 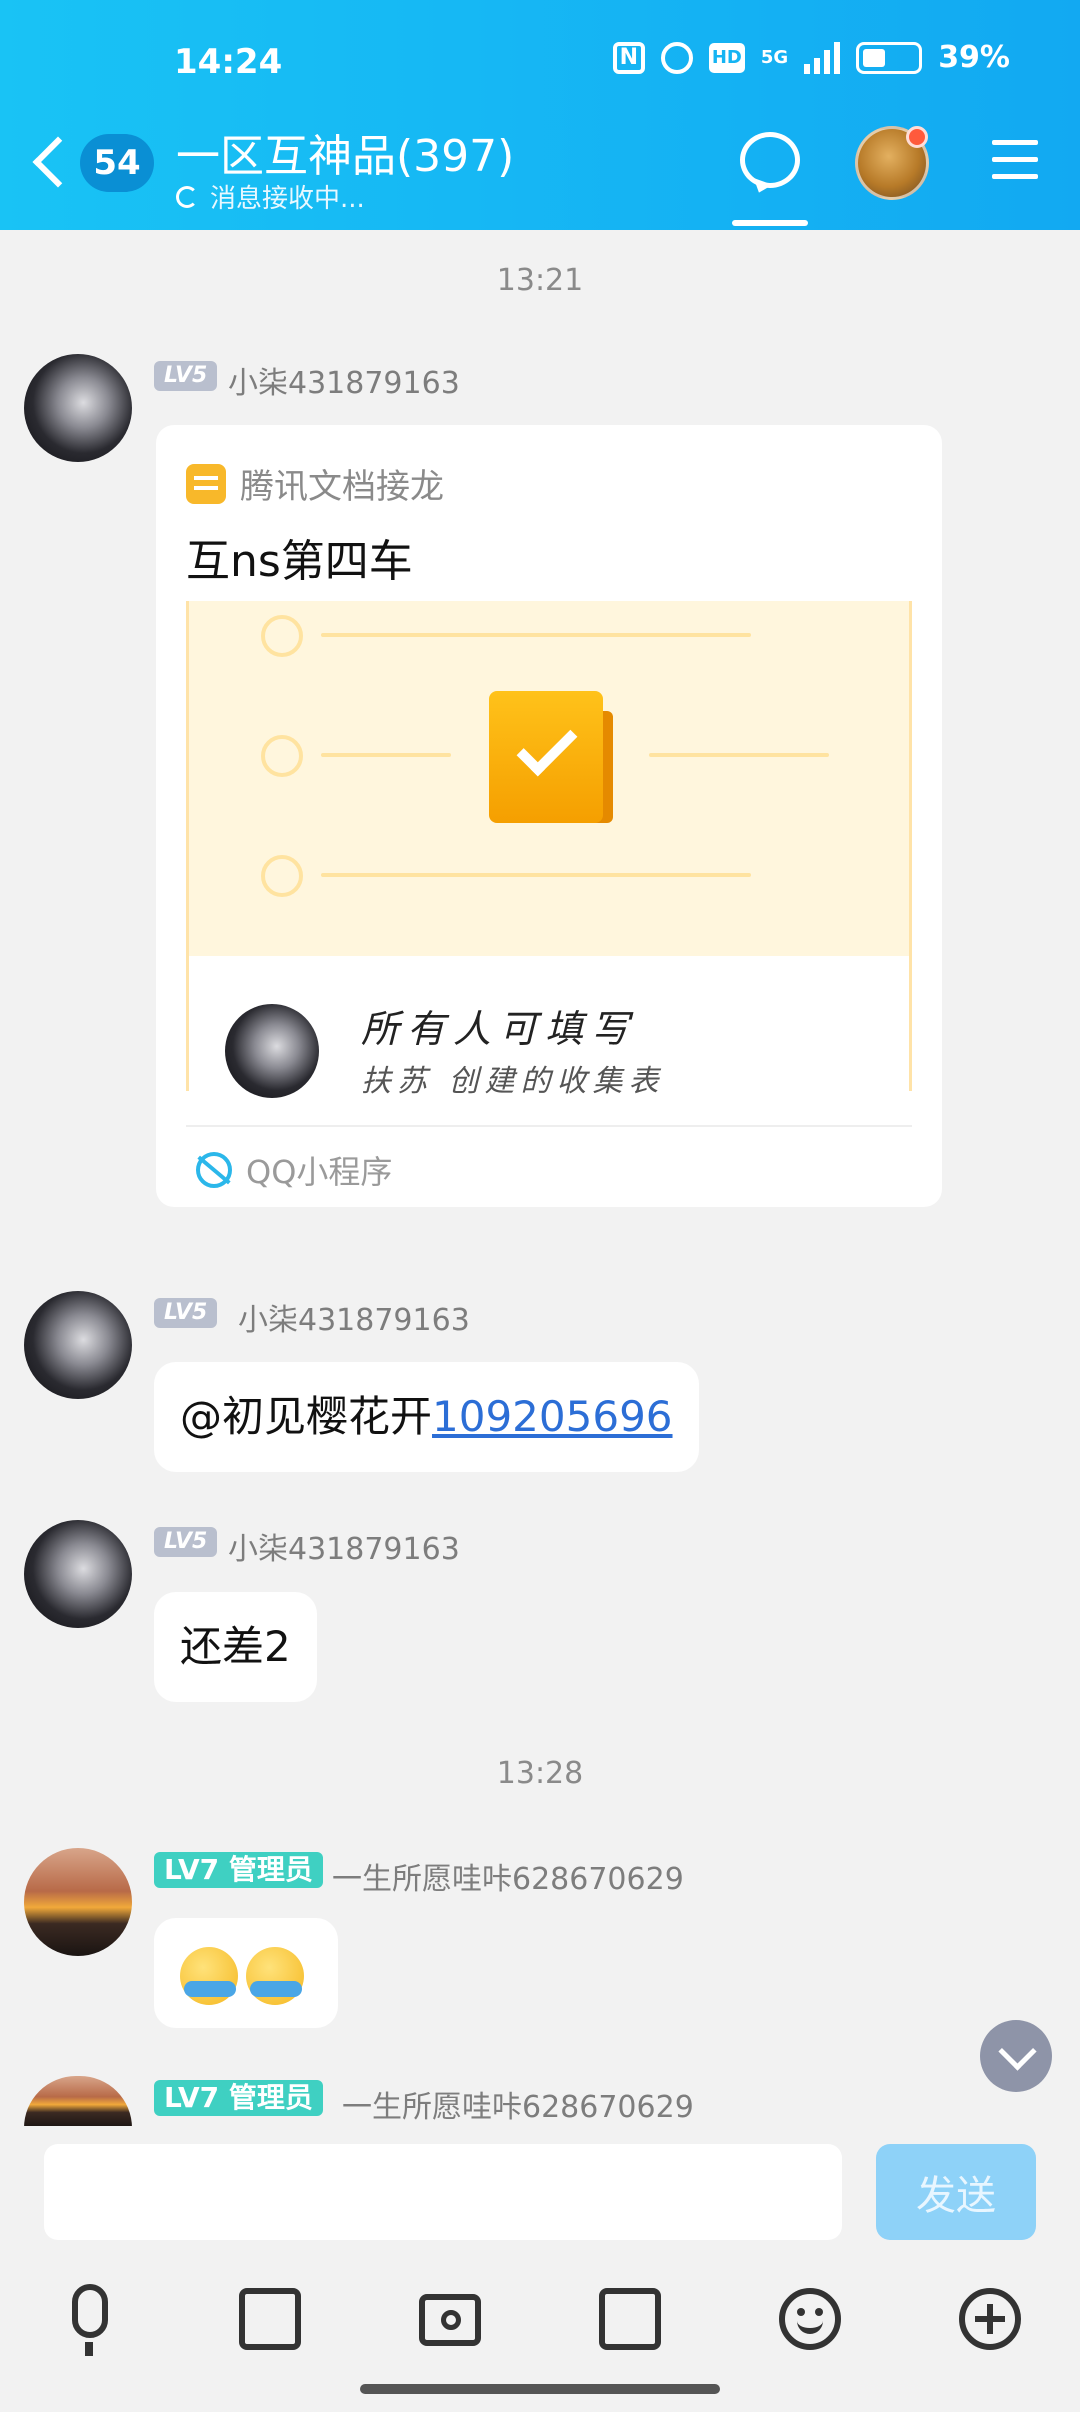 What do you see at coordinates (235, 1647) in the screenshot?
I see `message-bubble: 还差2` at bounding box center [235, 1647].